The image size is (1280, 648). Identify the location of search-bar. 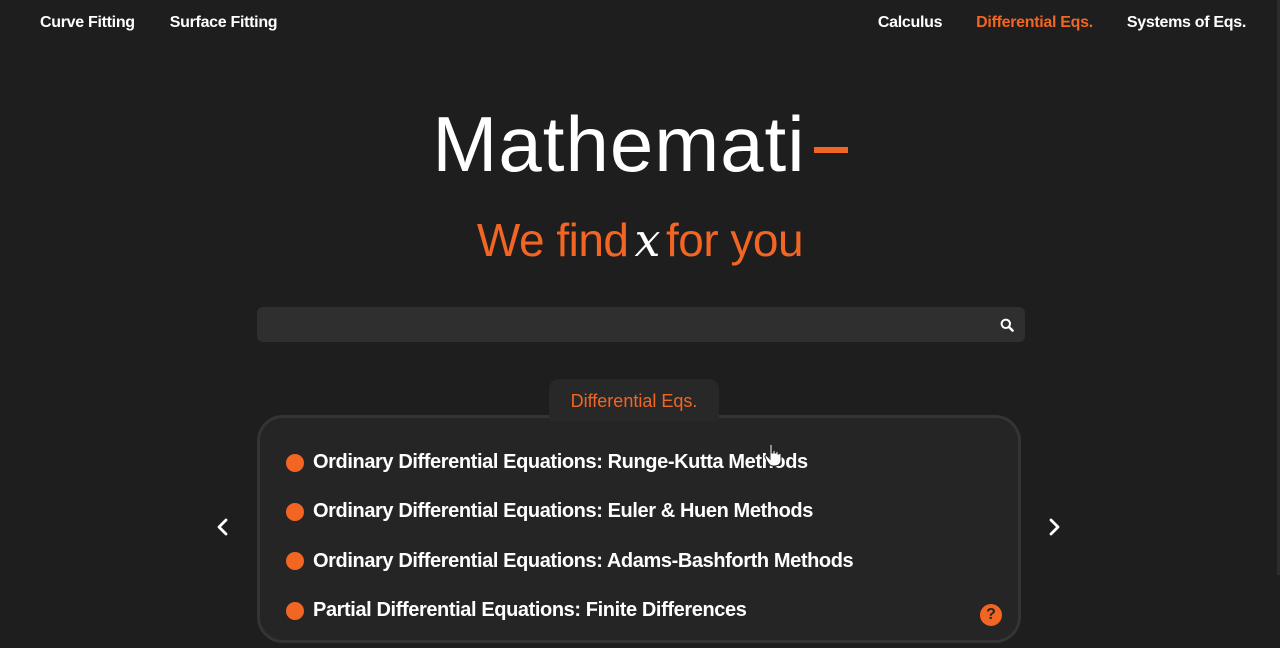
(641, 324).